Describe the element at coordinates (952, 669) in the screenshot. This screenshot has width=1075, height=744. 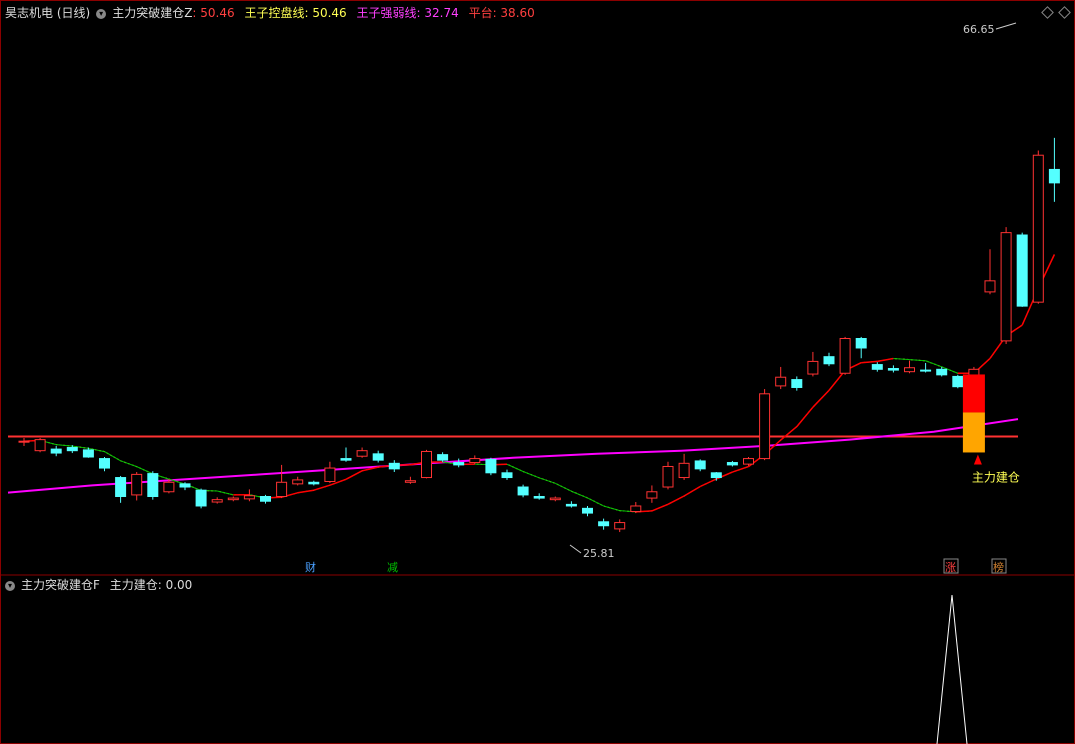
I see `sub-signal-spike` at that location.